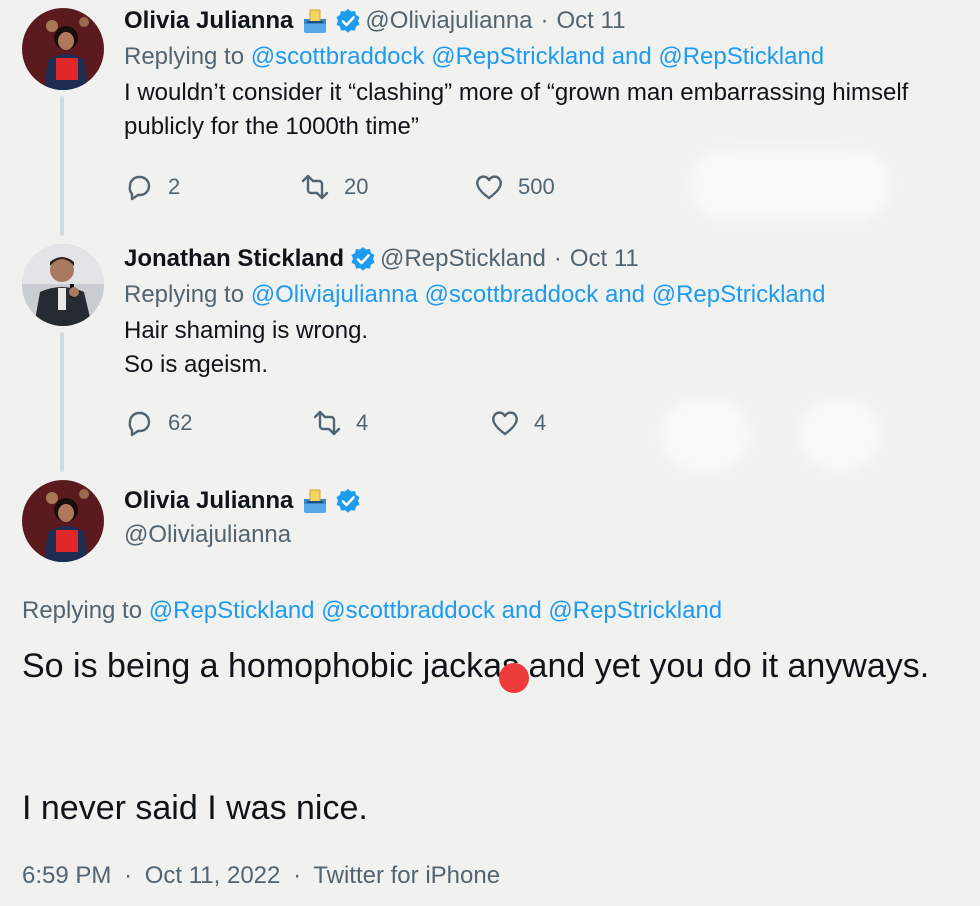 Image resolution: width=980 pixels, height=906 pixels. What do you see at coordinates (213, 875) in the screenshot?
I see `post-date: Oct 11, 2022` at bounding box center [213, 875].